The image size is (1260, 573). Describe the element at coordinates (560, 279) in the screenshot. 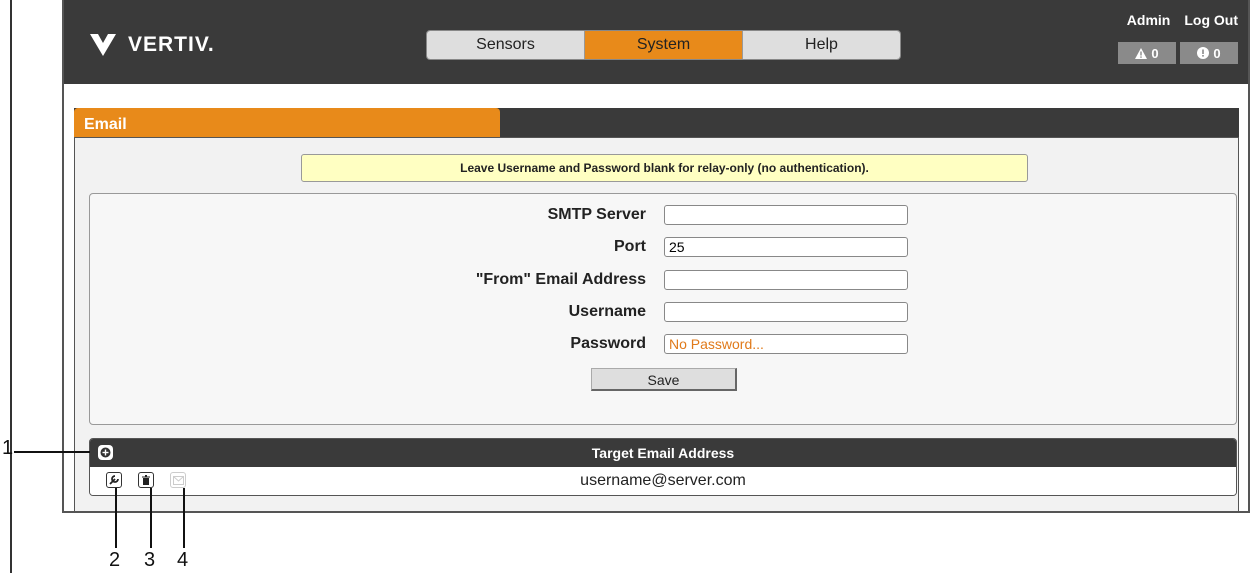

I see `from-email-label: "From" Email Address` at that location.